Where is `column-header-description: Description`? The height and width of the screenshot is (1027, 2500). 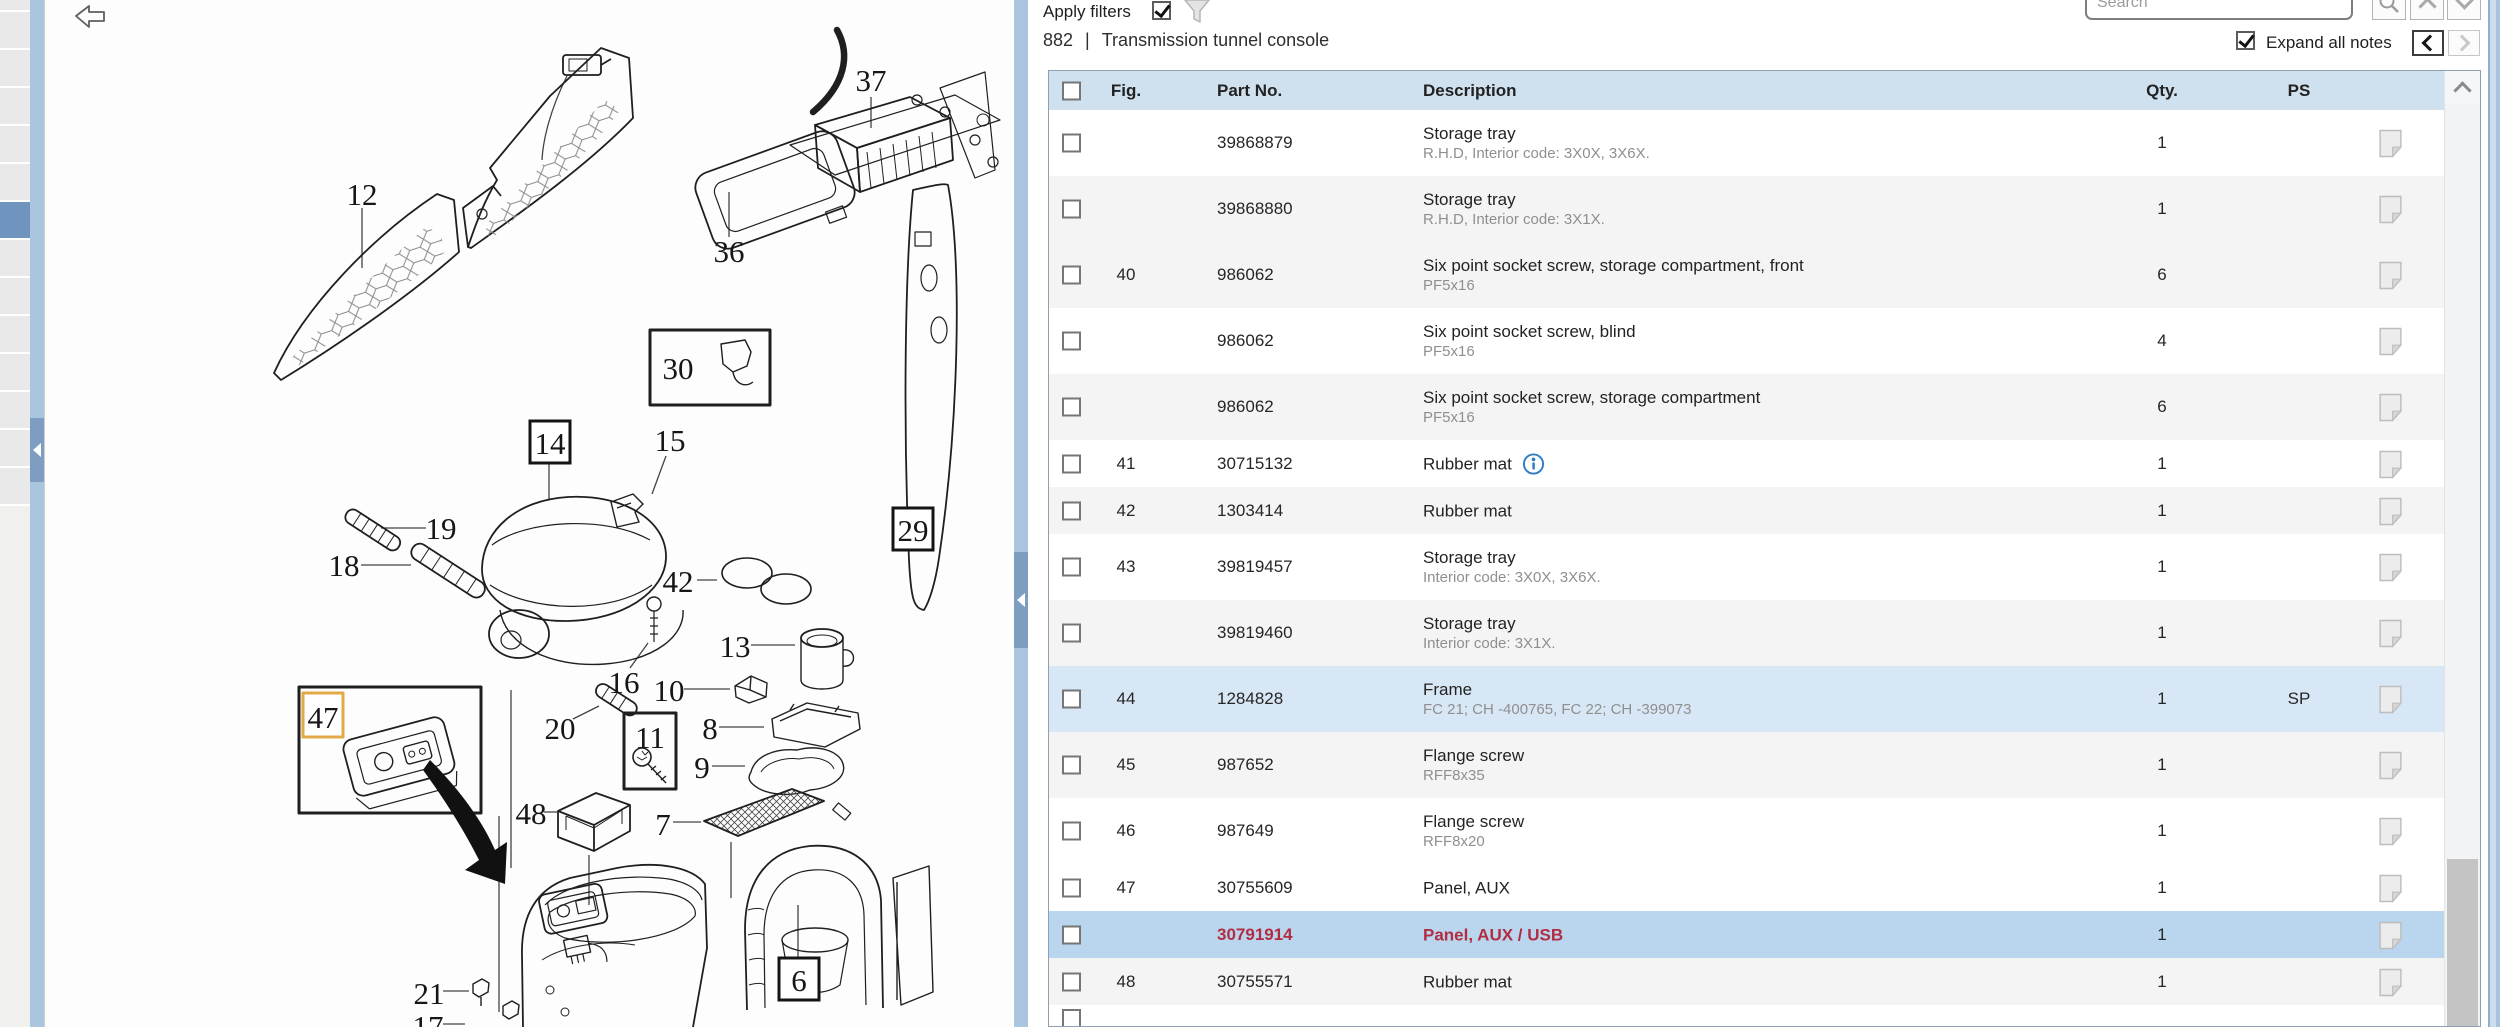
column-header-description: Description is located at coordinates (1768, 91).